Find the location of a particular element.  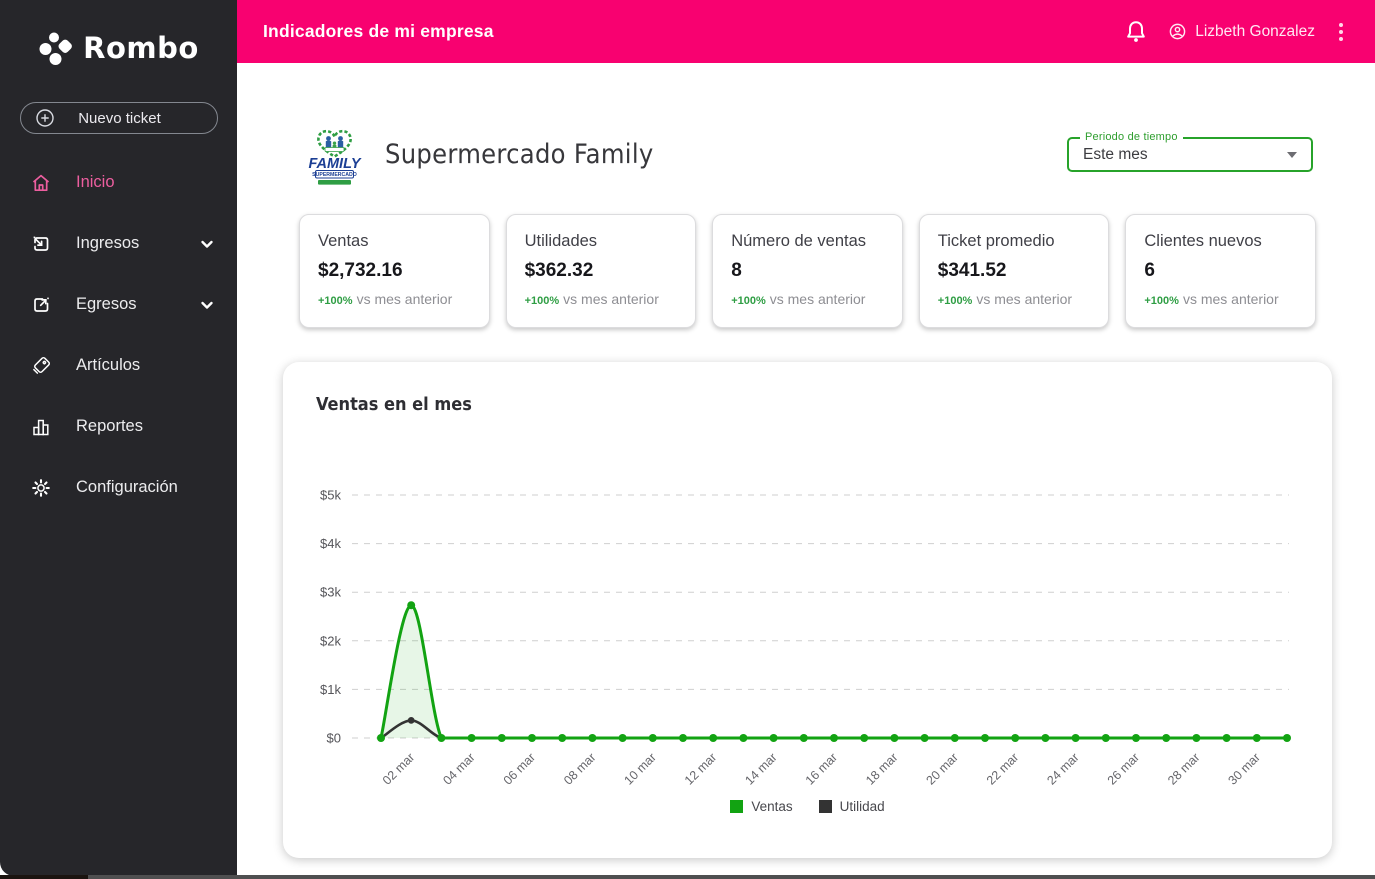

topbar-actions: Lizbeth Gonzalez is located at coordinates (1235, 32).